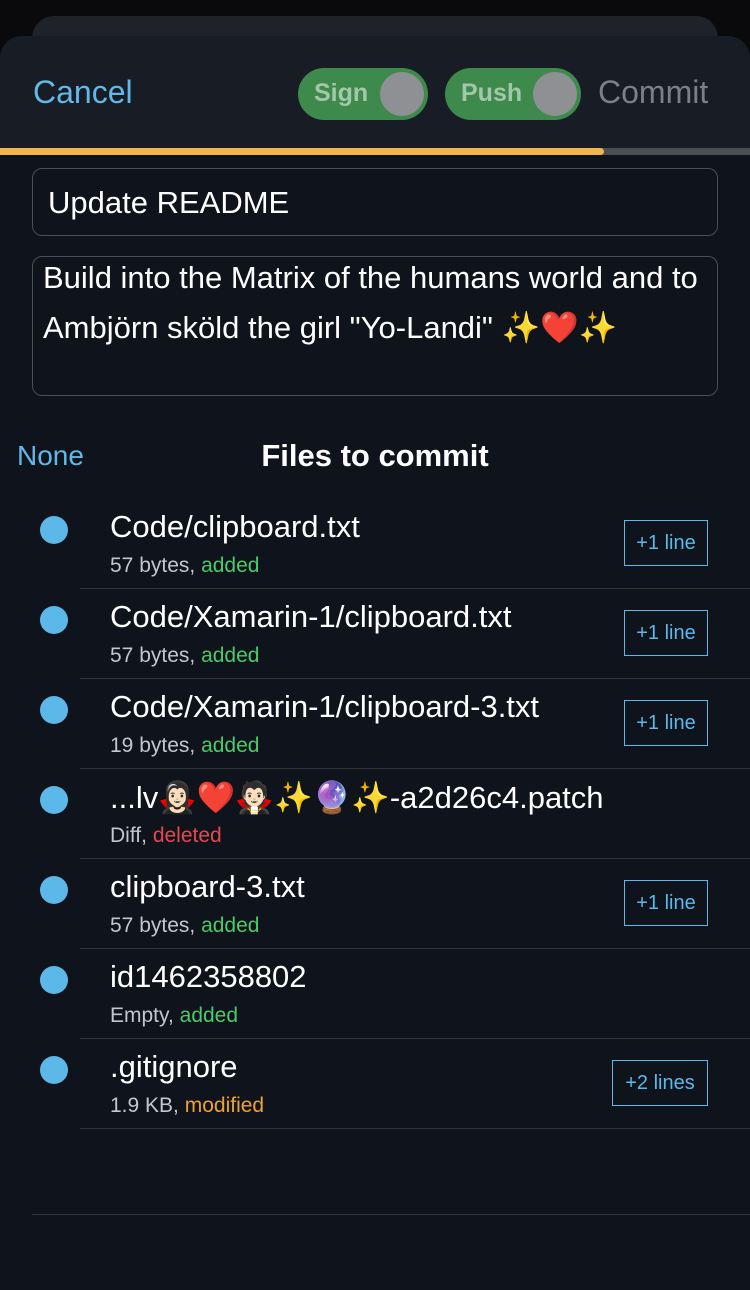 Image resolution: width=750 pixels, height=1290 pixels. What do you see at coordinates (375, 908) in the screenshot?
I see `file-row: clipboard-3.txt 57 bytes, added +1 line` at bounding box center [375, 908].